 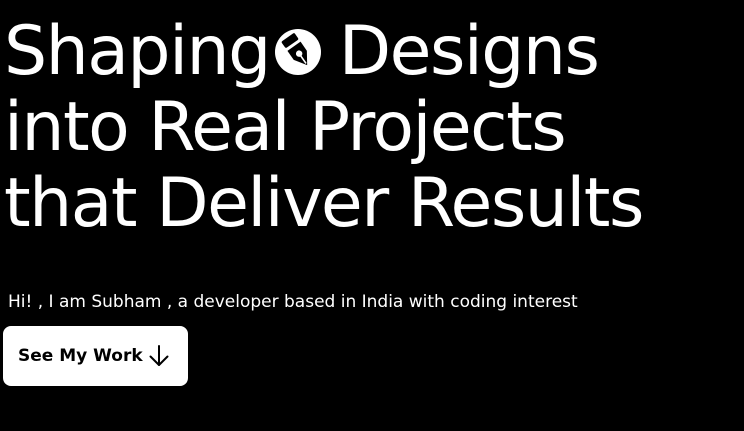 What do you see at coordinates (137, 51) in the screenshot?
I see `headline-line-1-start: Shaping` at bounding box center [137, 51].